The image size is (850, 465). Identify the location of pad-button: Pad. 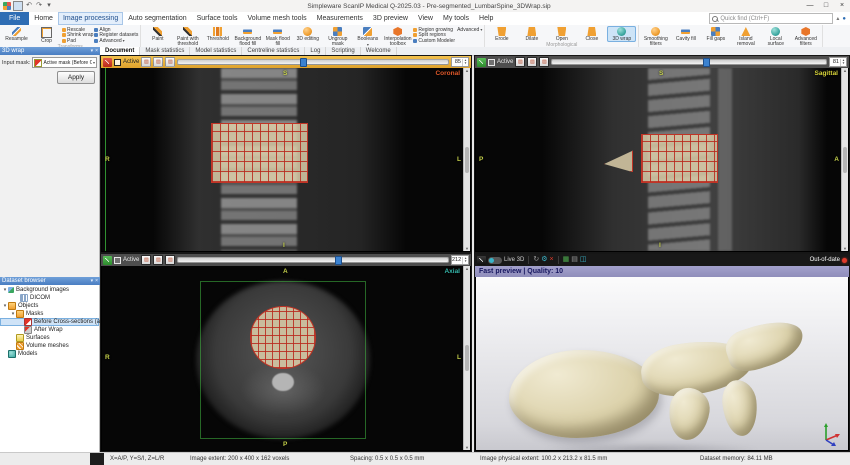
(77, 41).